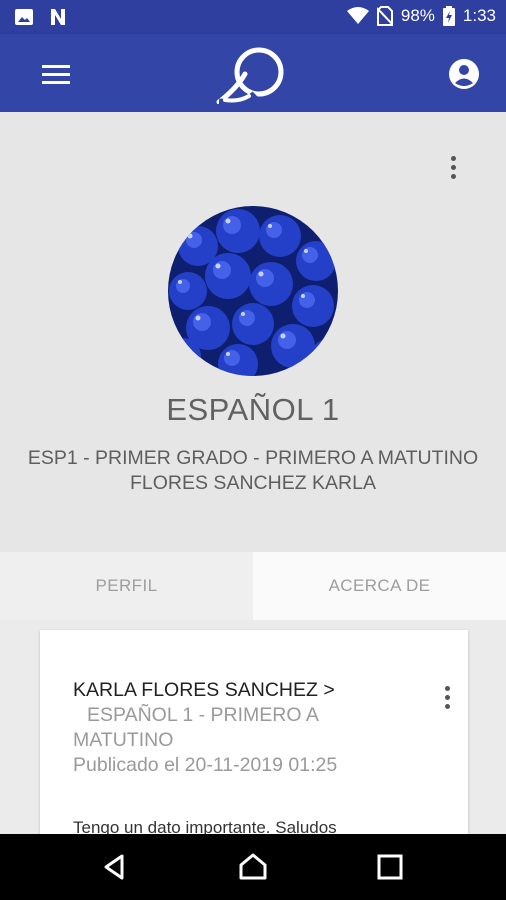  What do you see at coordinates (205, 826) in the screenshot?
I see `post-body: Tengo un dato importante. Saludos` at bounding box center [205, 826].